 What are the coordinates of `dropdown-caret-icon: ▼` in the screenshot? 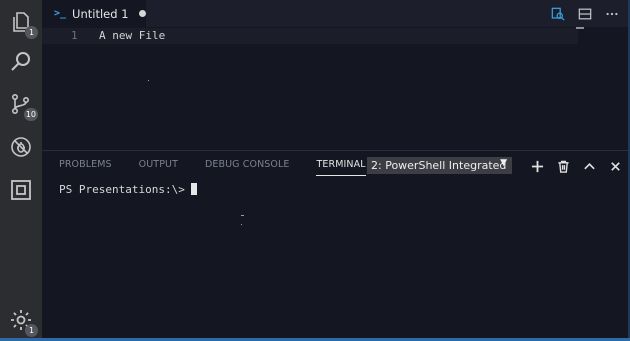 It's located at (503, 163).